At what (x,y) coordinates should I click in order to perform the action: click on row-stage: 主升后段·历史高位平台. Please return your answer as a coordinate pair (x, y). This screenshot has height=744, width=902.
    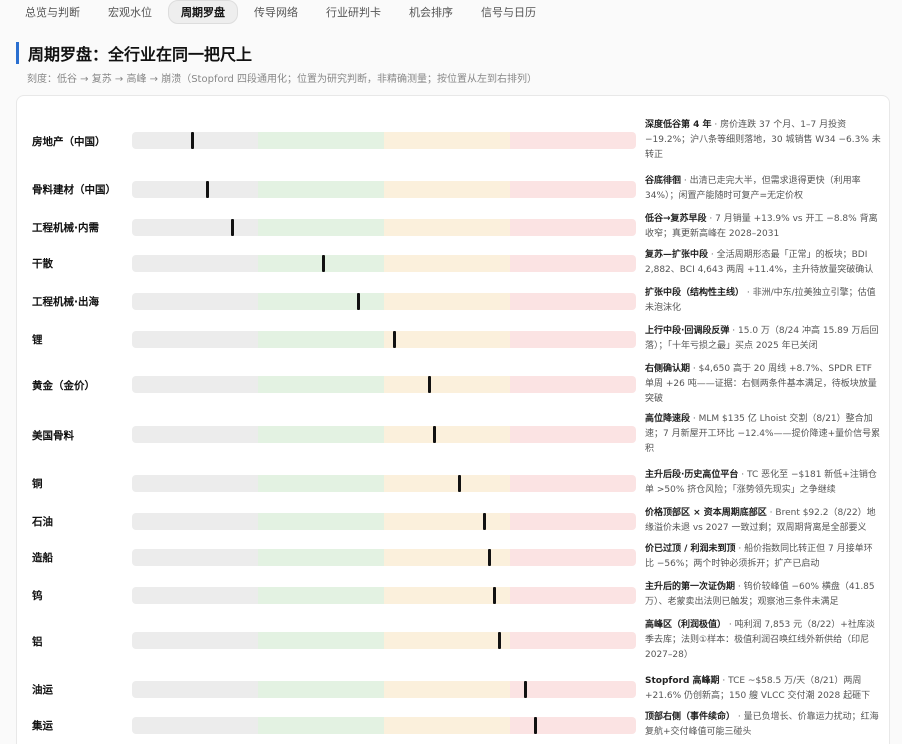
    Looking at the image, I should click on (692, 475).